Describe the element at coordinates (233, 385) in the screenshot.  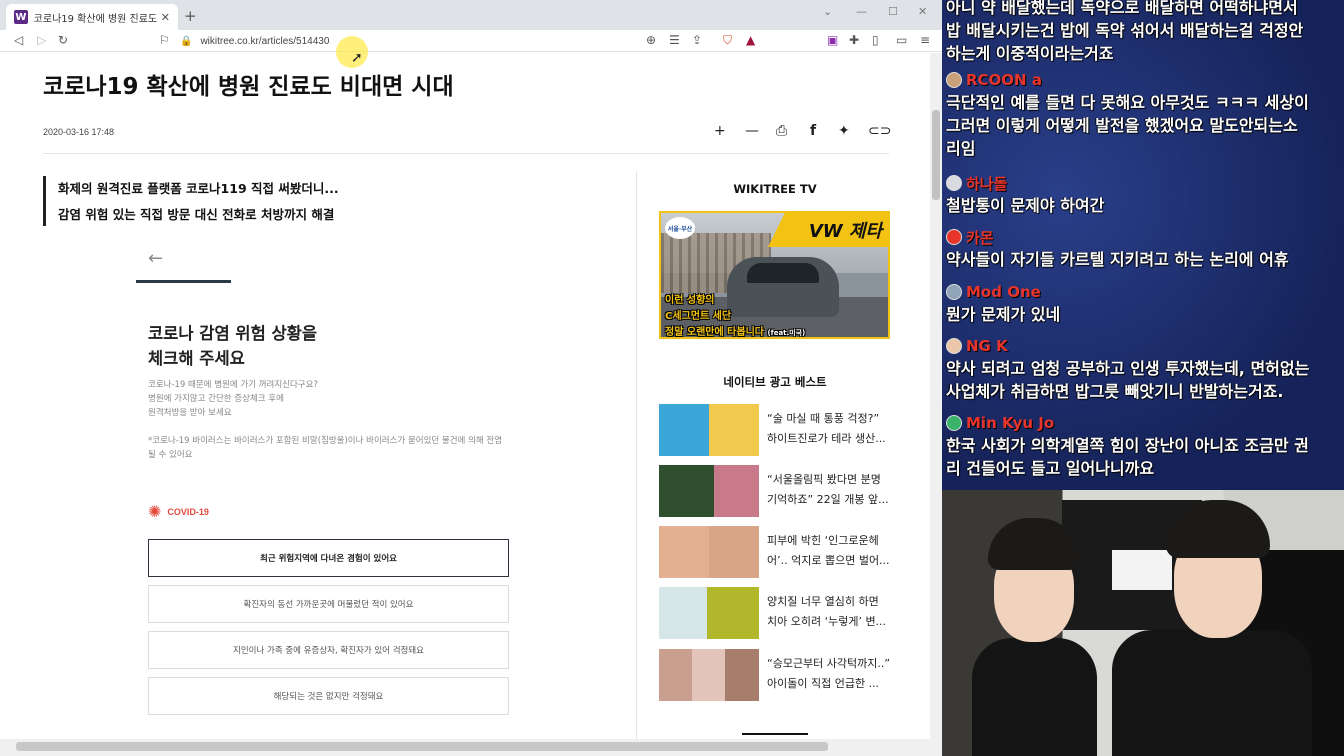
I see `desc-line: 코로나-19 때문에 병원에 가기 꺼려지신다구요?` at that location.